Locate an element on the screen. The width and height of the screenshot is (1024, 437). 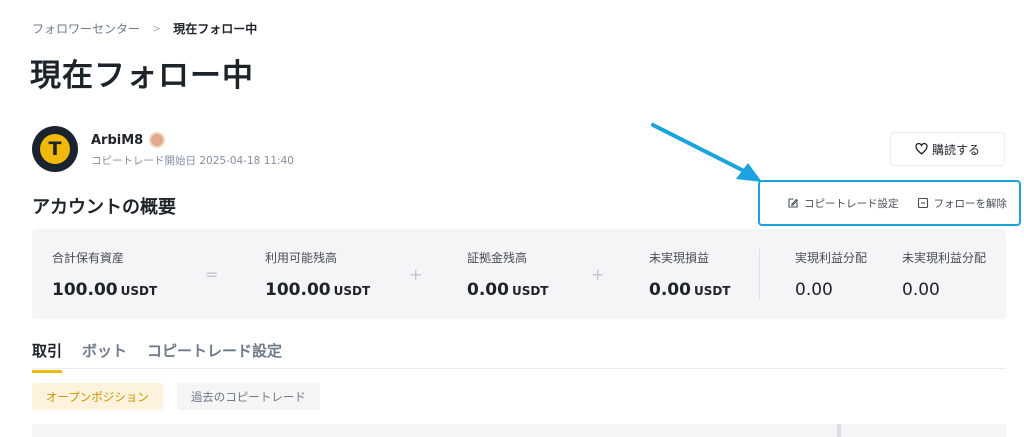
minus-square-icon is located at coordinates (922, 203).